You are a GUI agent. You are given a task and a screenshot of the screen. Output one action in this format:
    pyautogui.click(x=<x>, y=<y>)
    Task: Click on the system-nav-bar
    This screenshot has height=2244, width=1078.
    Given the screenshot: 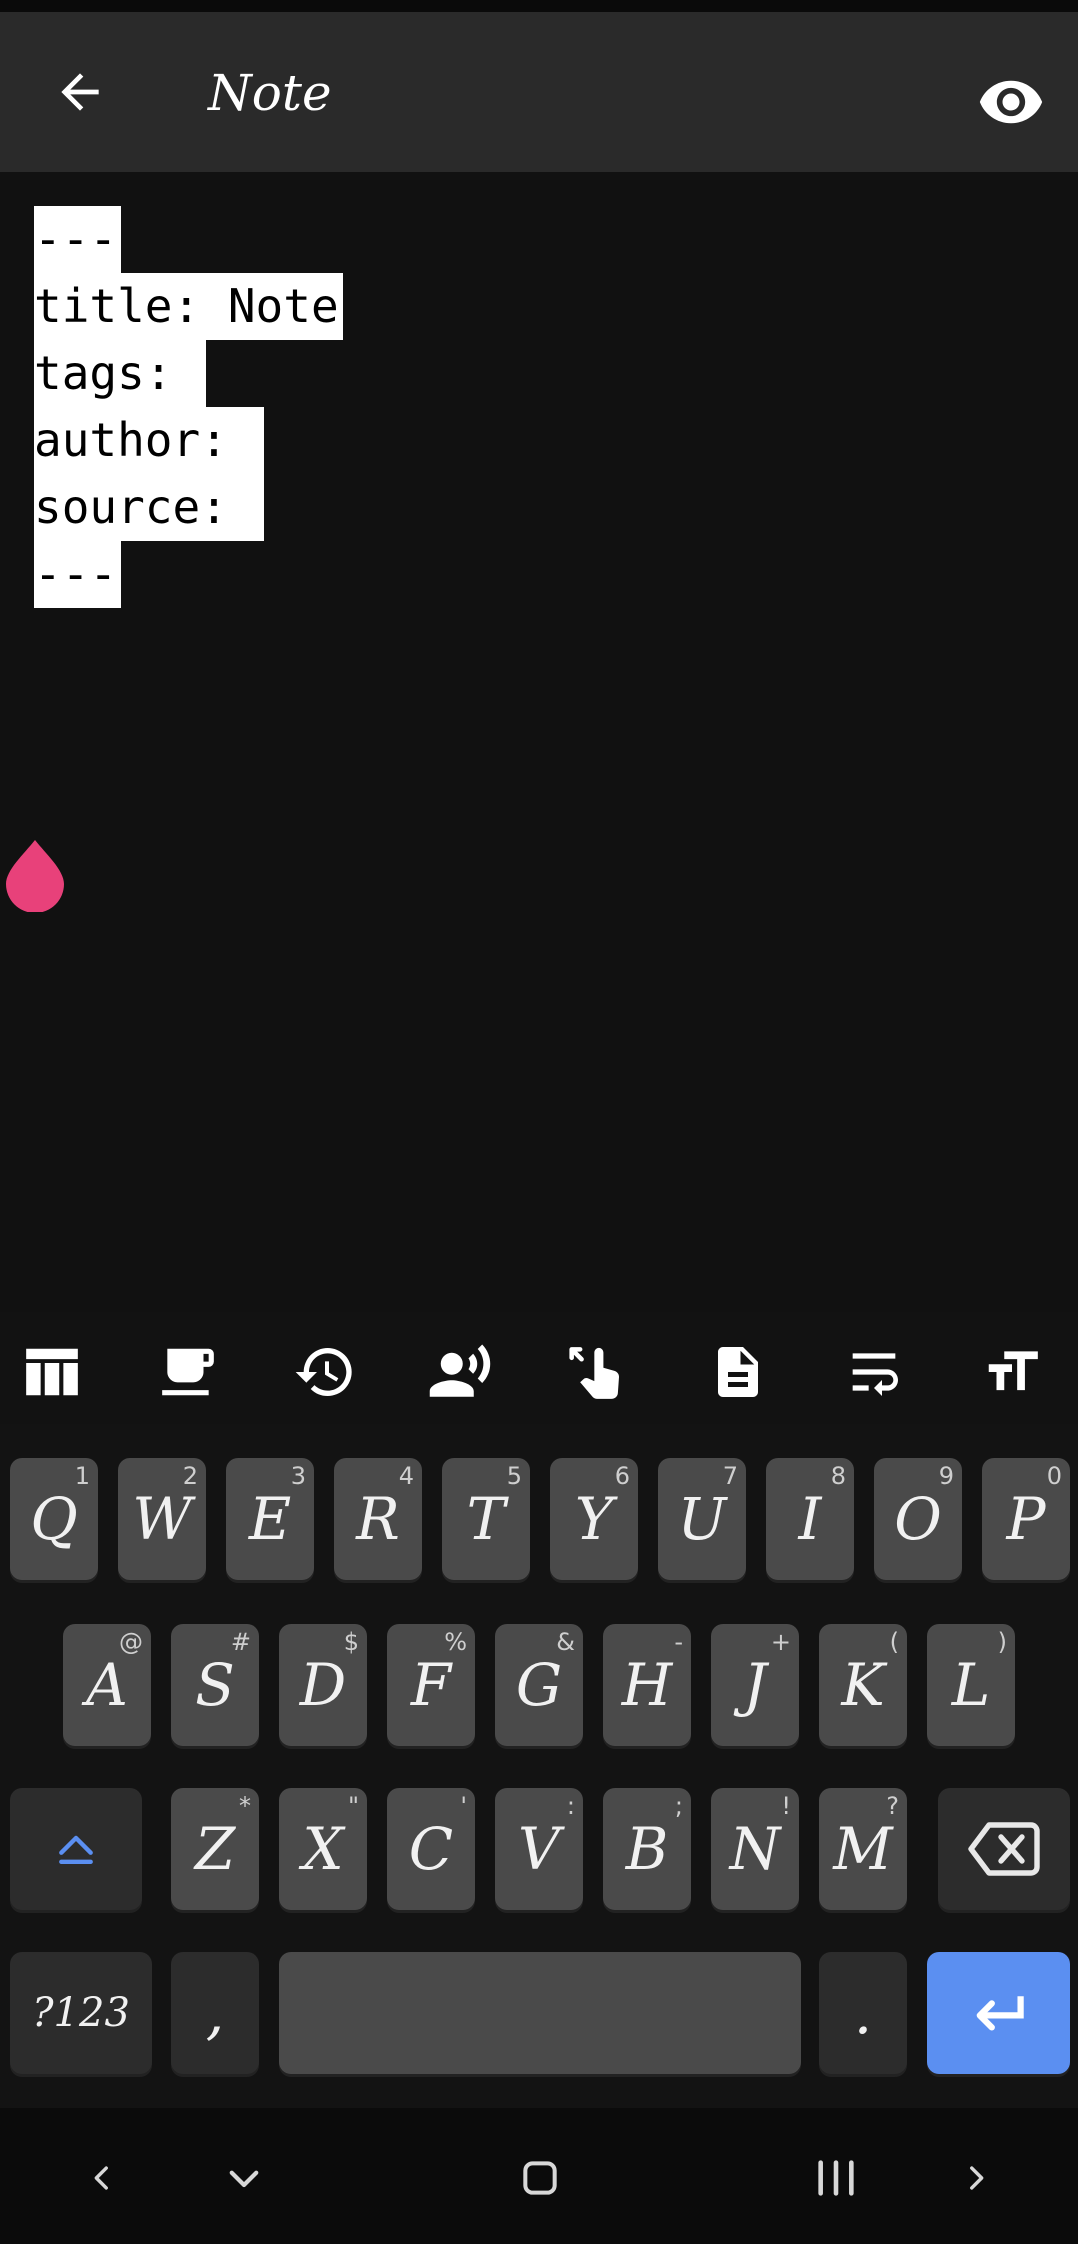 What is the action you would take?
    pyautogui.click(x=539, y=2176)
    